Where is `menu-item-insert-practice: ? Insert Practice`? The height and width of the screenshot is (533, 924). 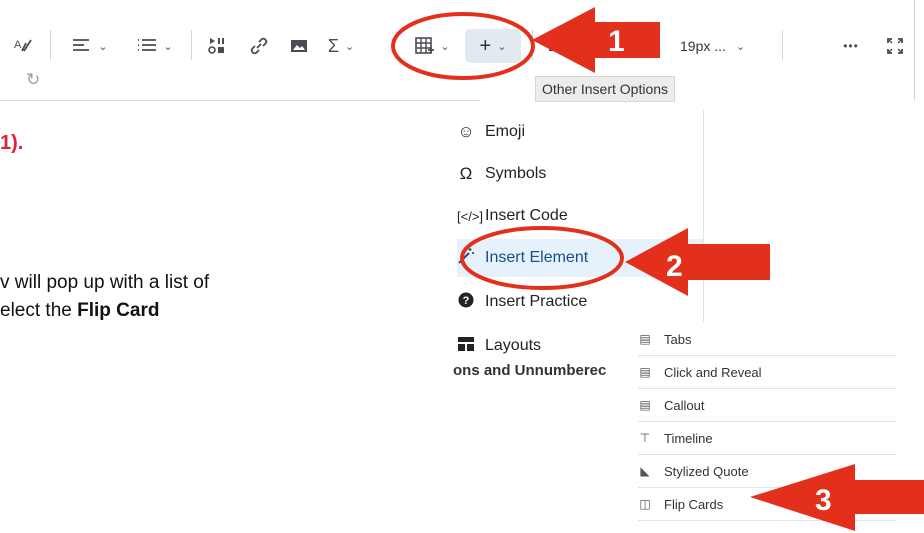 menu-item-insert-practice: ? Insert Practice is located at coordinates (542, 302).